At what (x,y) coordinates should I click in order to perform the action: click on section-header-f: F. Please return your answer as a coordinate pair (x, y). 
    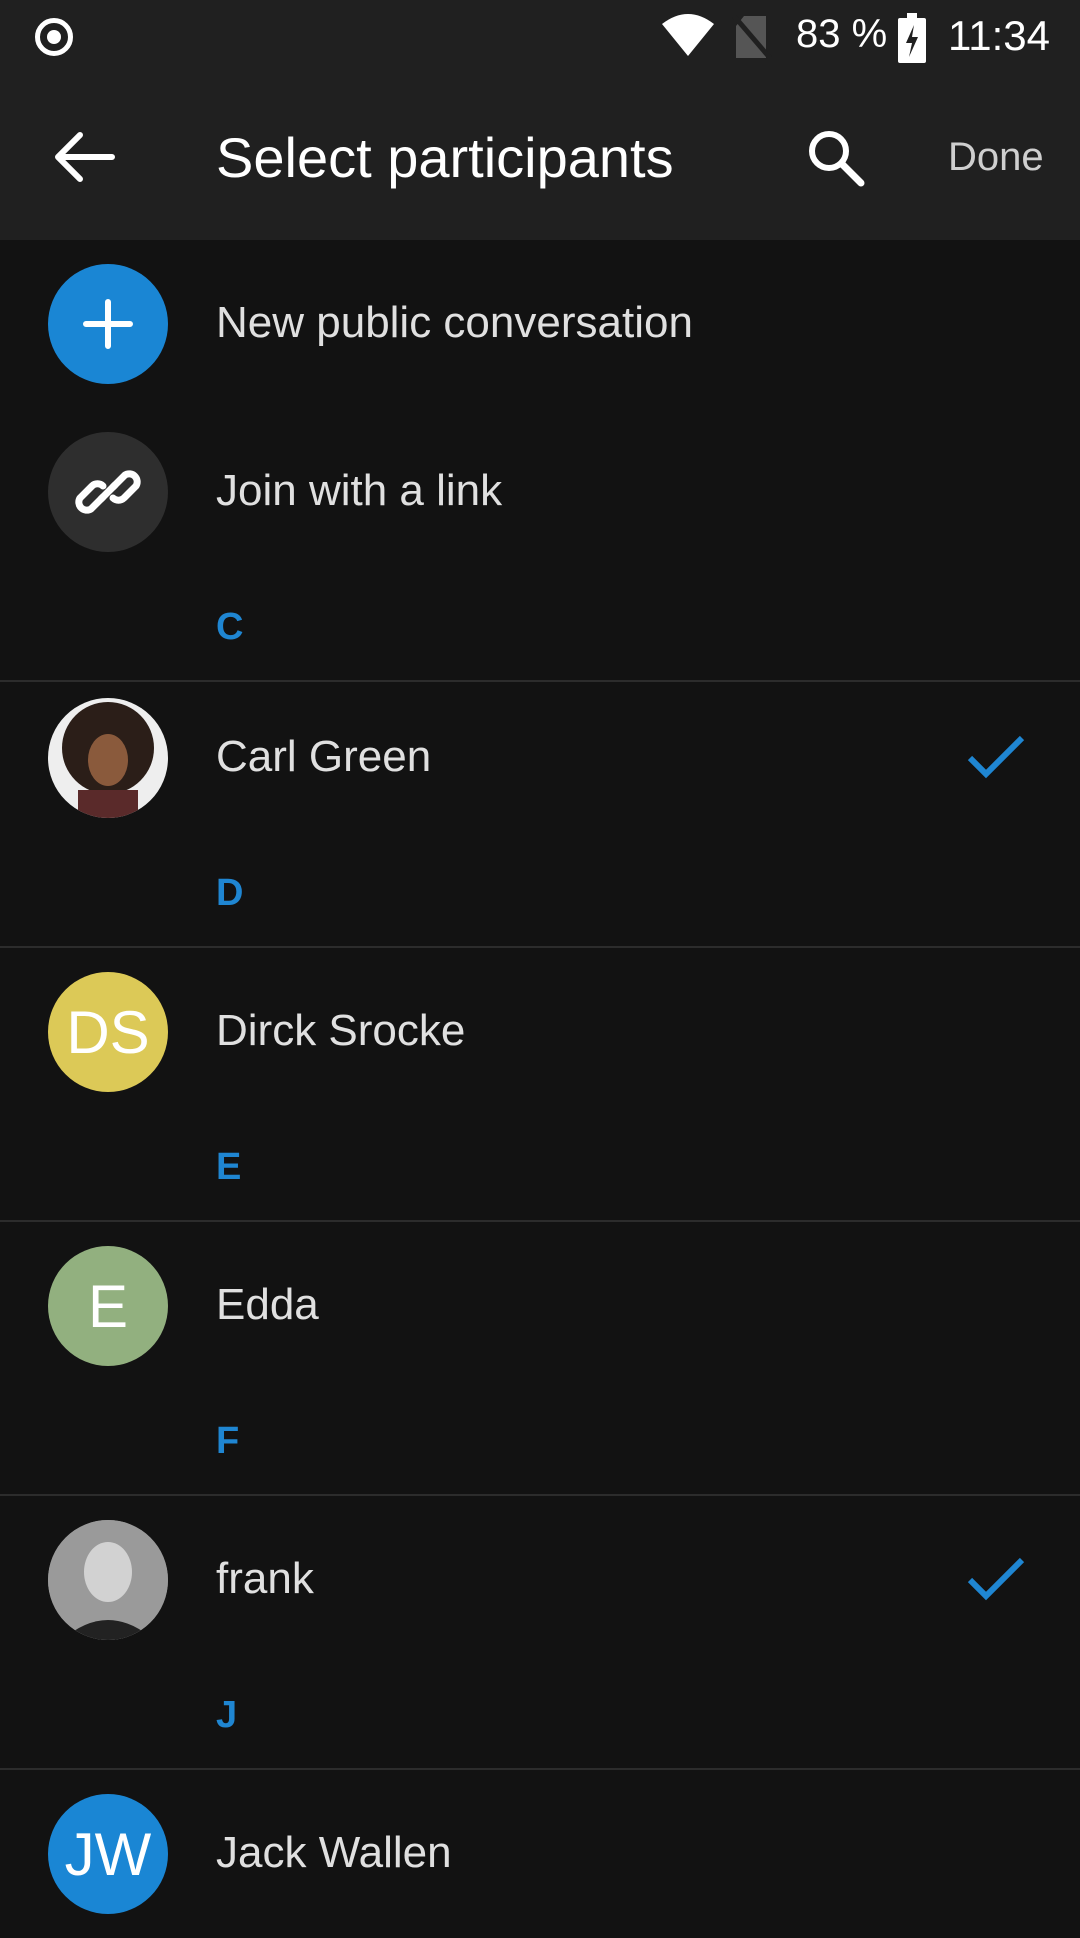
    Looking at the image, I should click on (228, 1441).